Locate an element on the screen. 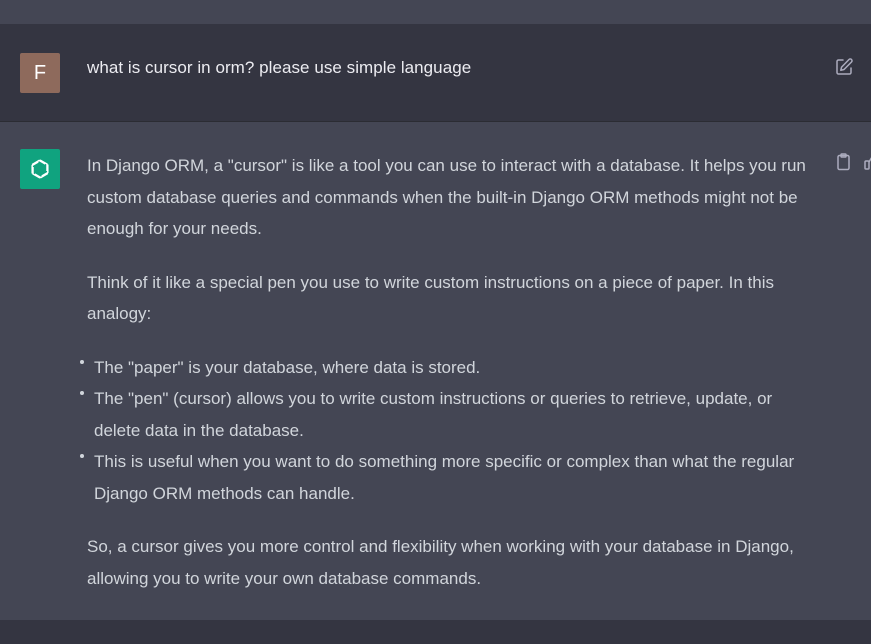  clipboard-icon is located at coordinates (844, 162).